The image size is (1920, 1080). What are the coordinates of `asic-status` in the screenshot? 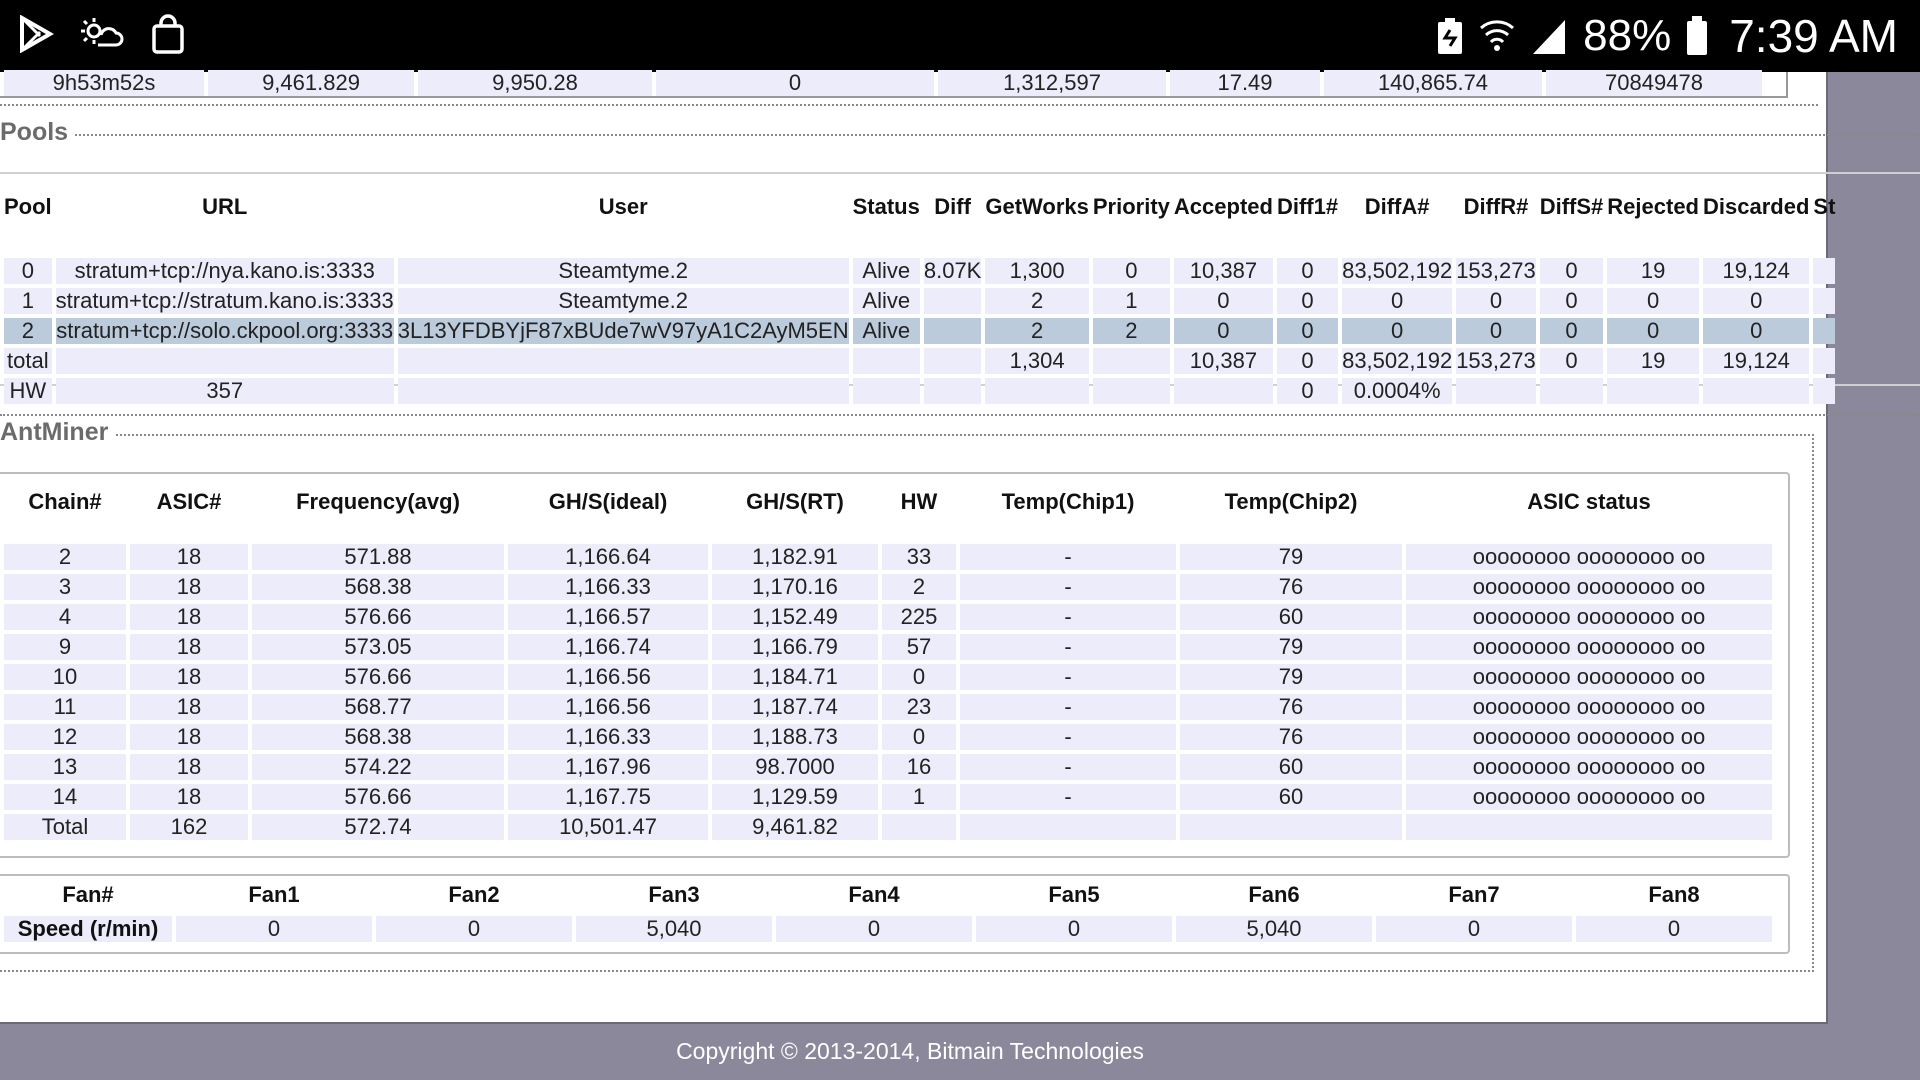 It's located at (1589, 827).